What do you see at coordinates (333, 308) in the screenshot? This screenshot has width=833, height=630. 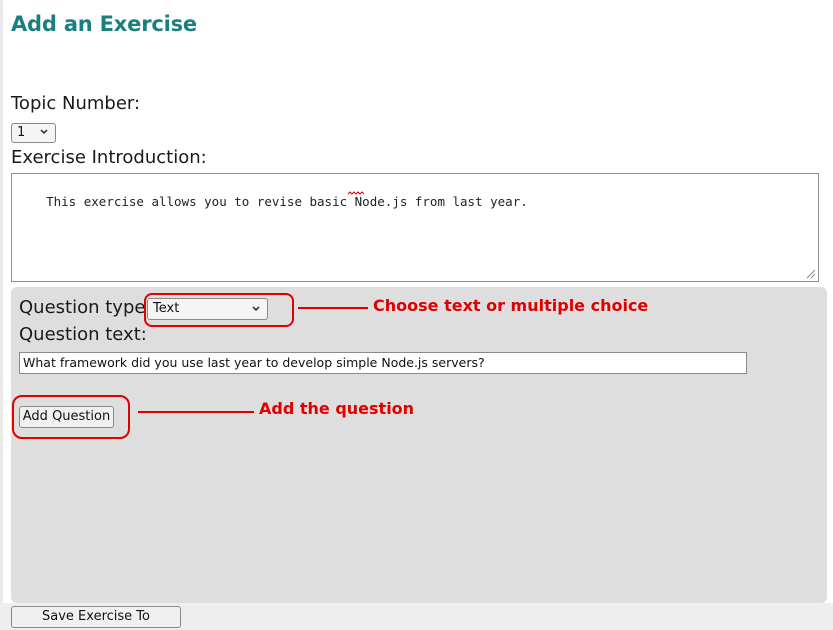 I see `question-type-callout-line` at bounding box center [333, 308].